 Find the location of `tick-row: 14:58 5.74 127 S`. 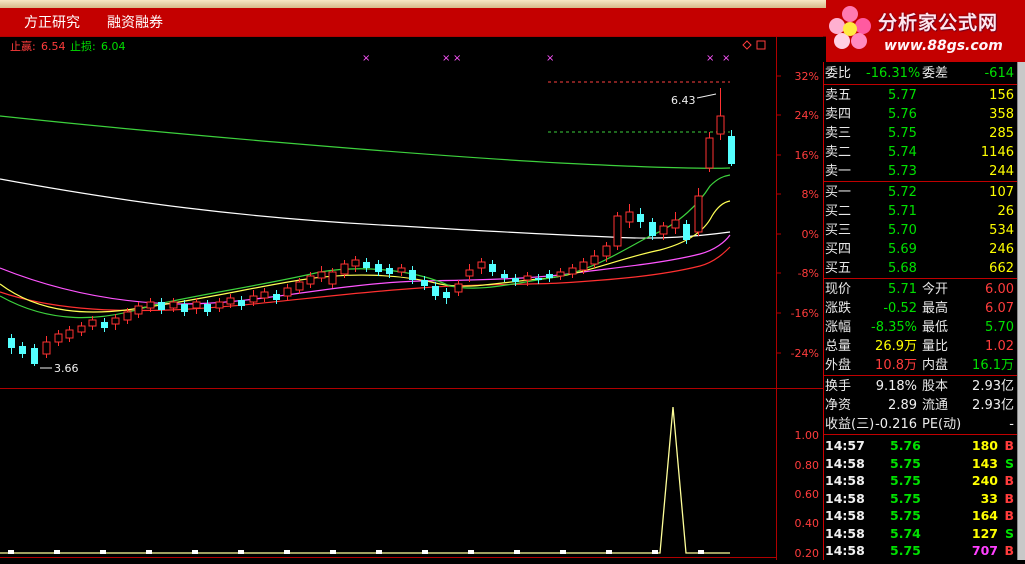

tick-row: 14:58 5.74 127 S is located at coordinates (921, 533).